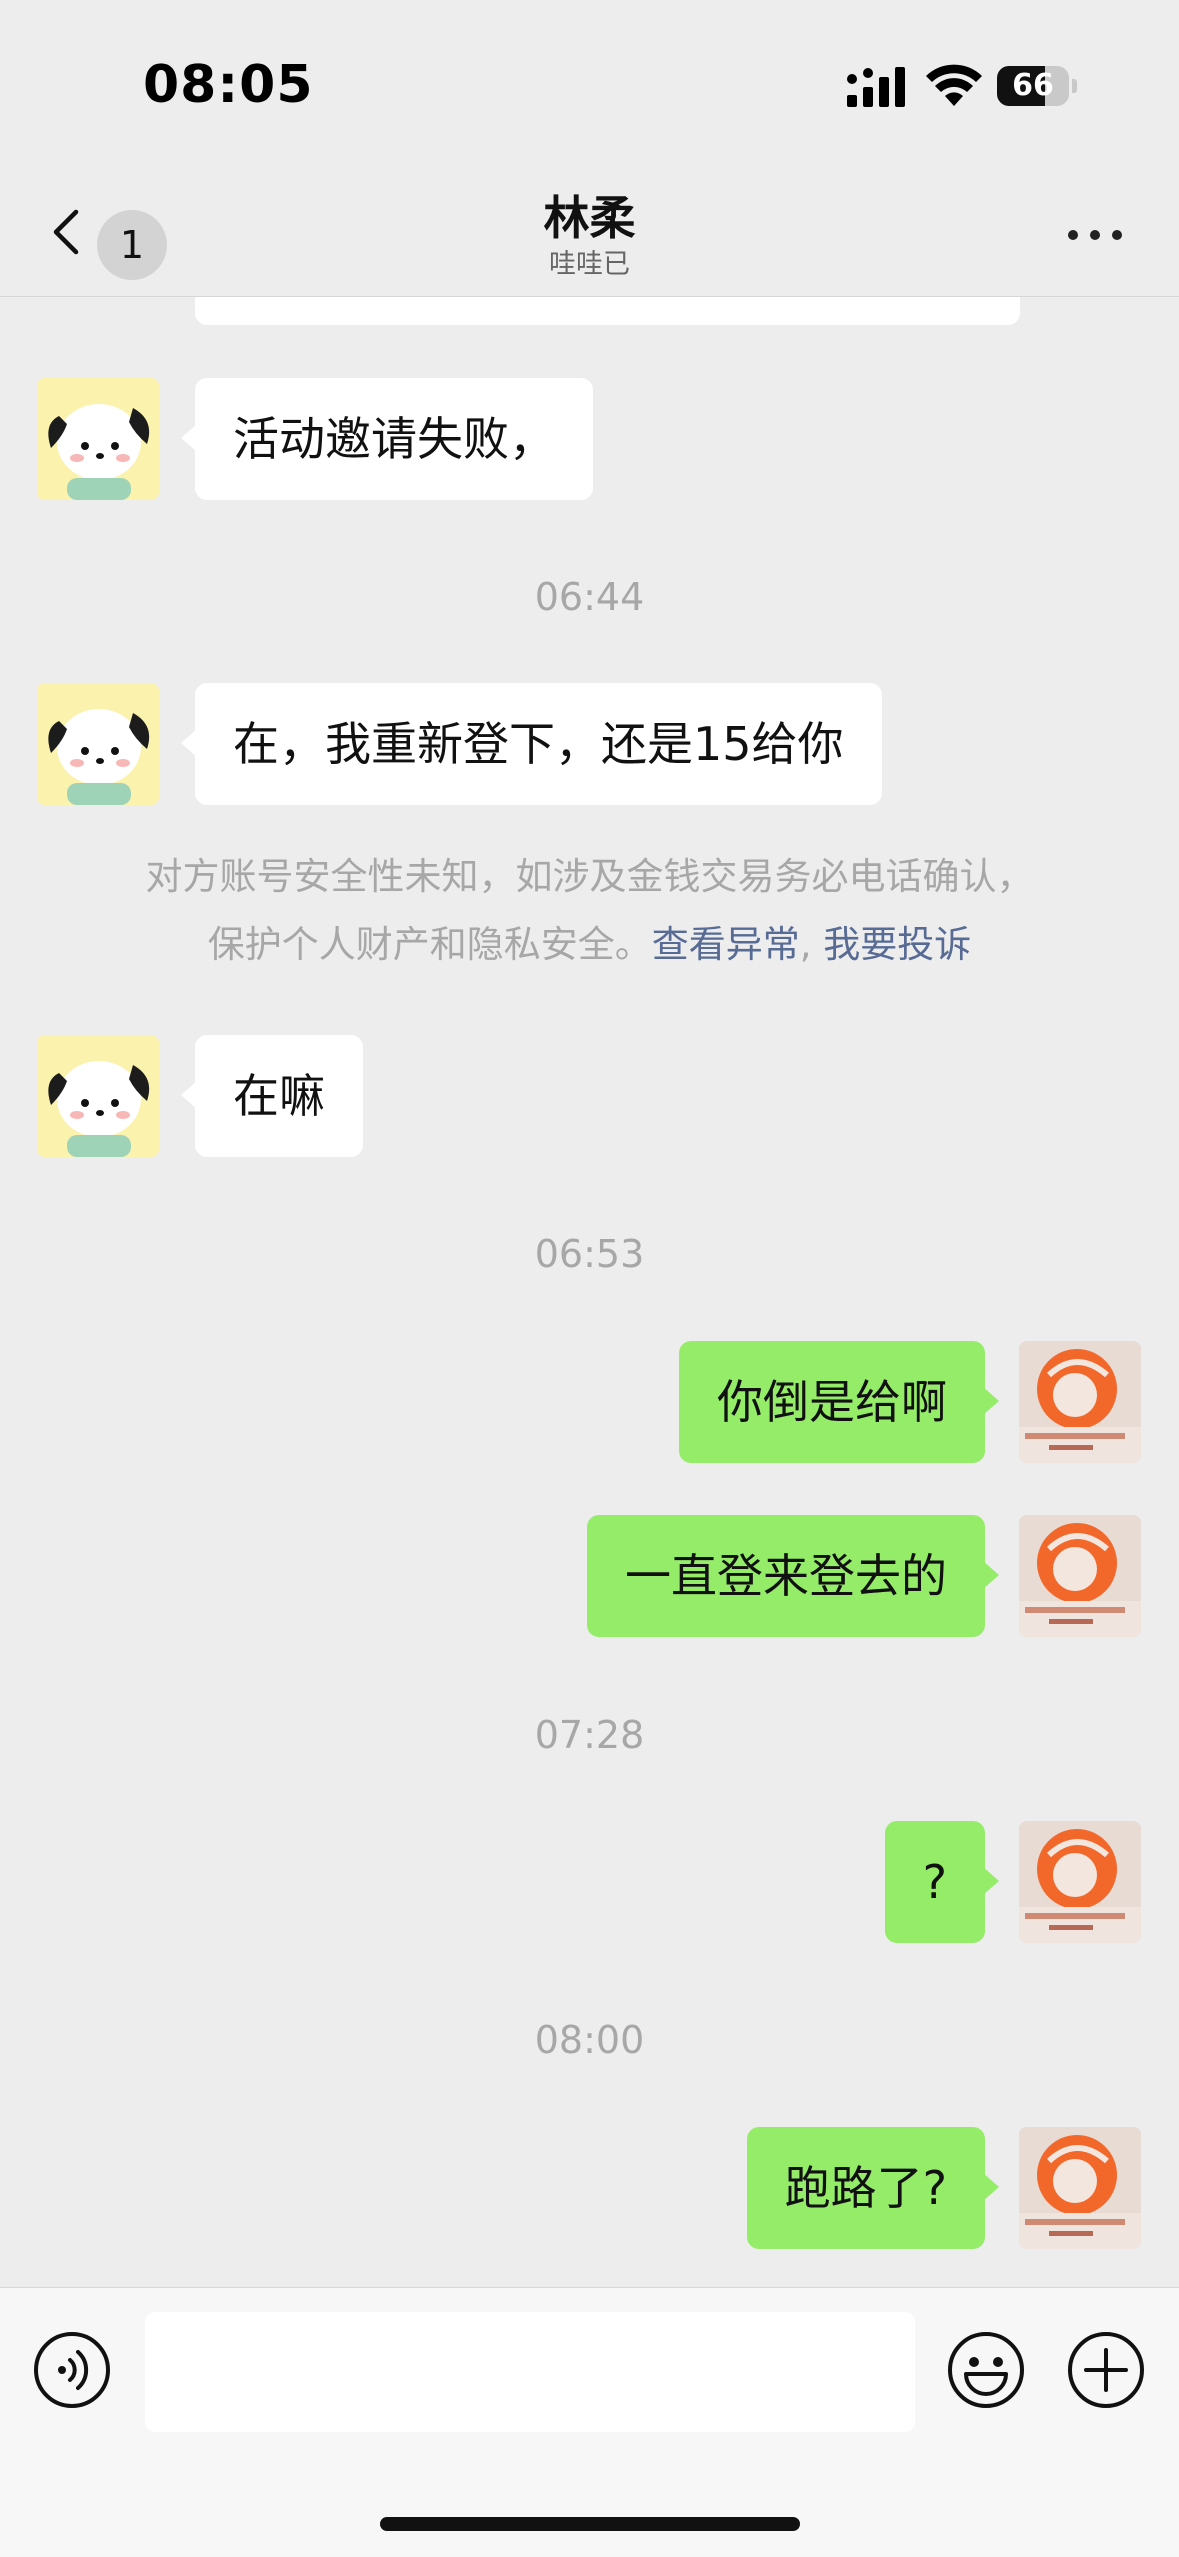 The height and width of the screenshot is (2557, 1179). What do you see at coordinates (589, 1254) in the screenshot?
I see `message-timestamp: 06:53` at bounding box center [589, 1254].